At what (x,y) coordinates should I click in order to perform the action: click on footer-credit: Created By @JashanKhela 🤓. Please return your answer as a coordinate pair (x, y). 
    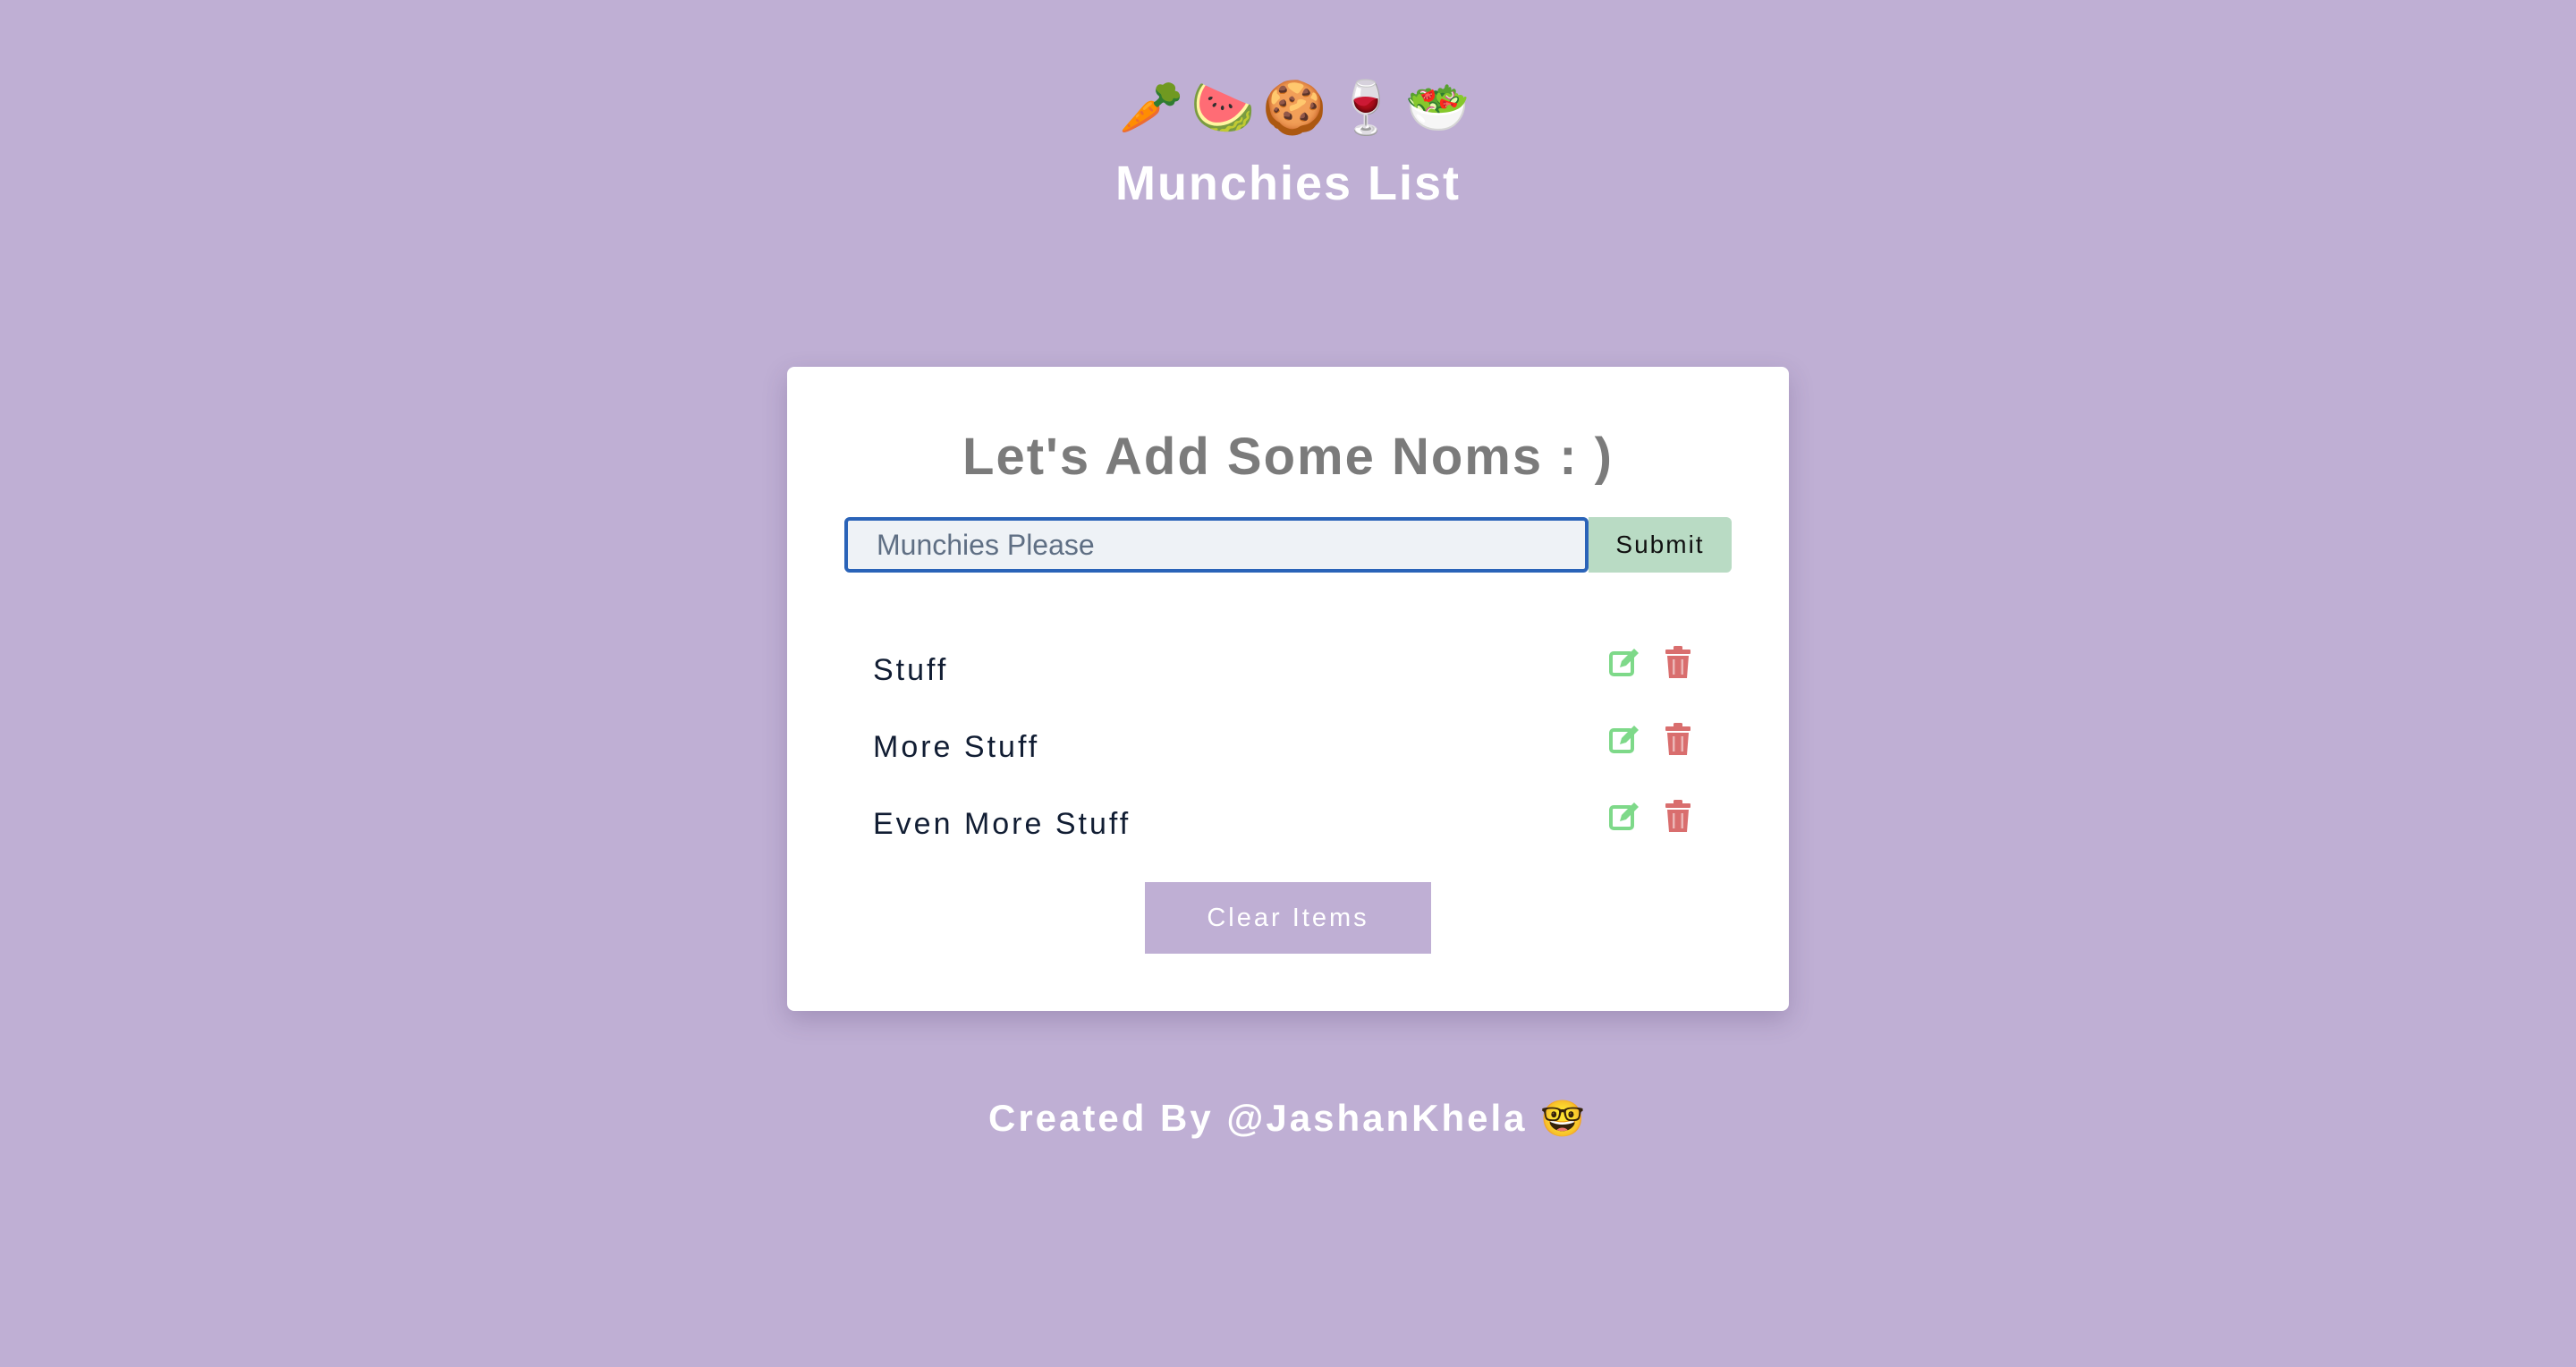
    Looking at the image, I should click on (1288, 1119).